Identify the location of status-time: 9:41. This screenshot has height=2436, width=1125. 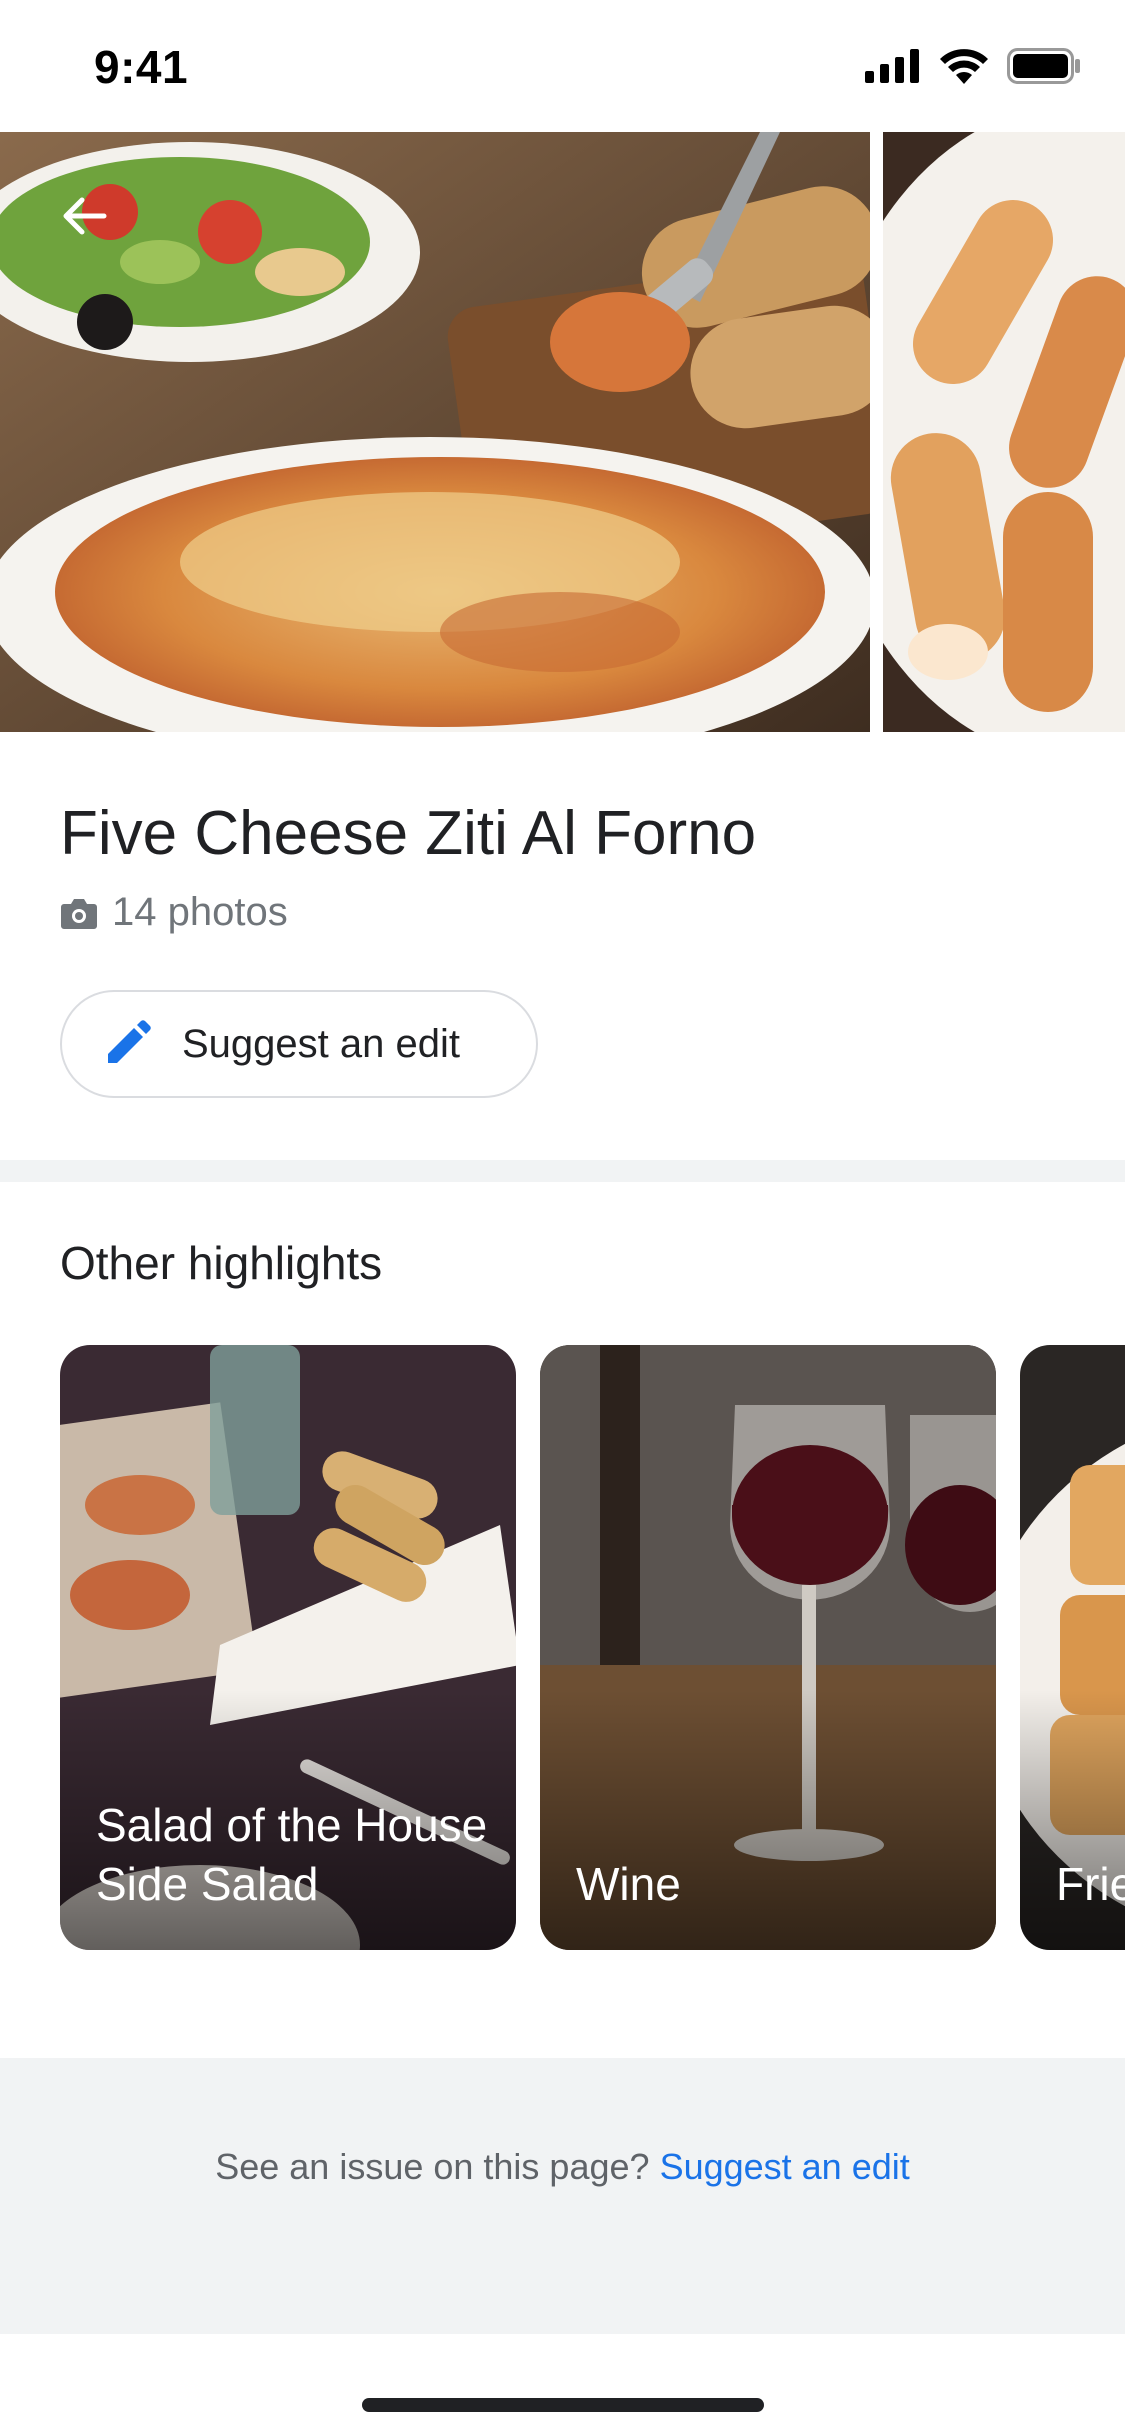
(141, 67).